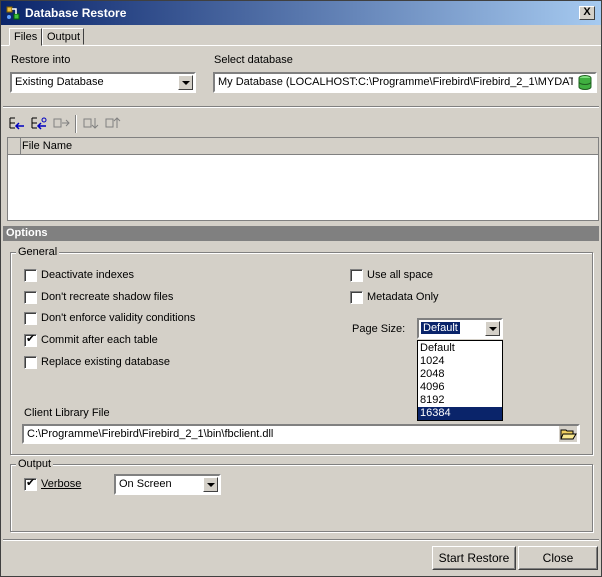  Describe the element at coordinates (356, 297) in the screenshot. I see `metadata-only-checkbox` at that location.